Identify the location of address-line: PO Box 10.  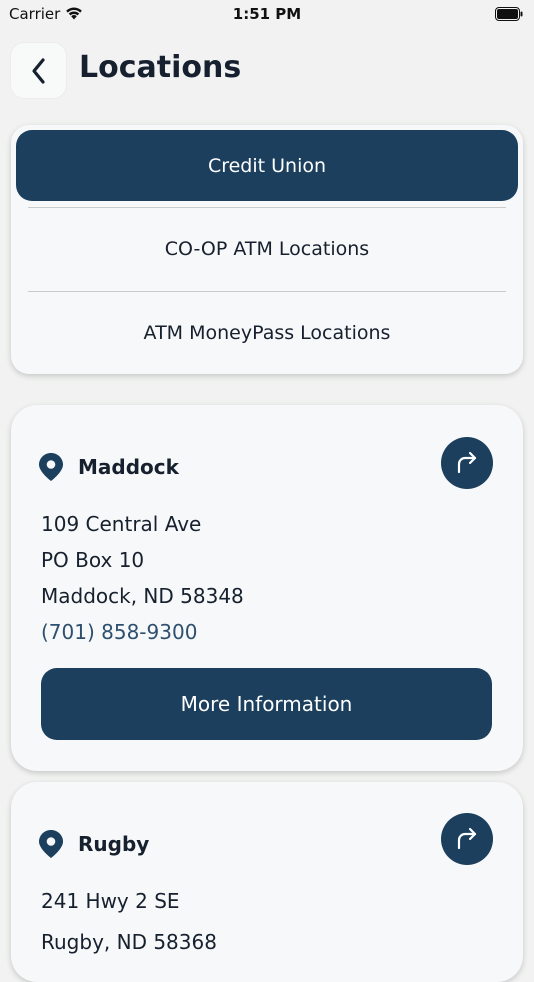
(93, 560).